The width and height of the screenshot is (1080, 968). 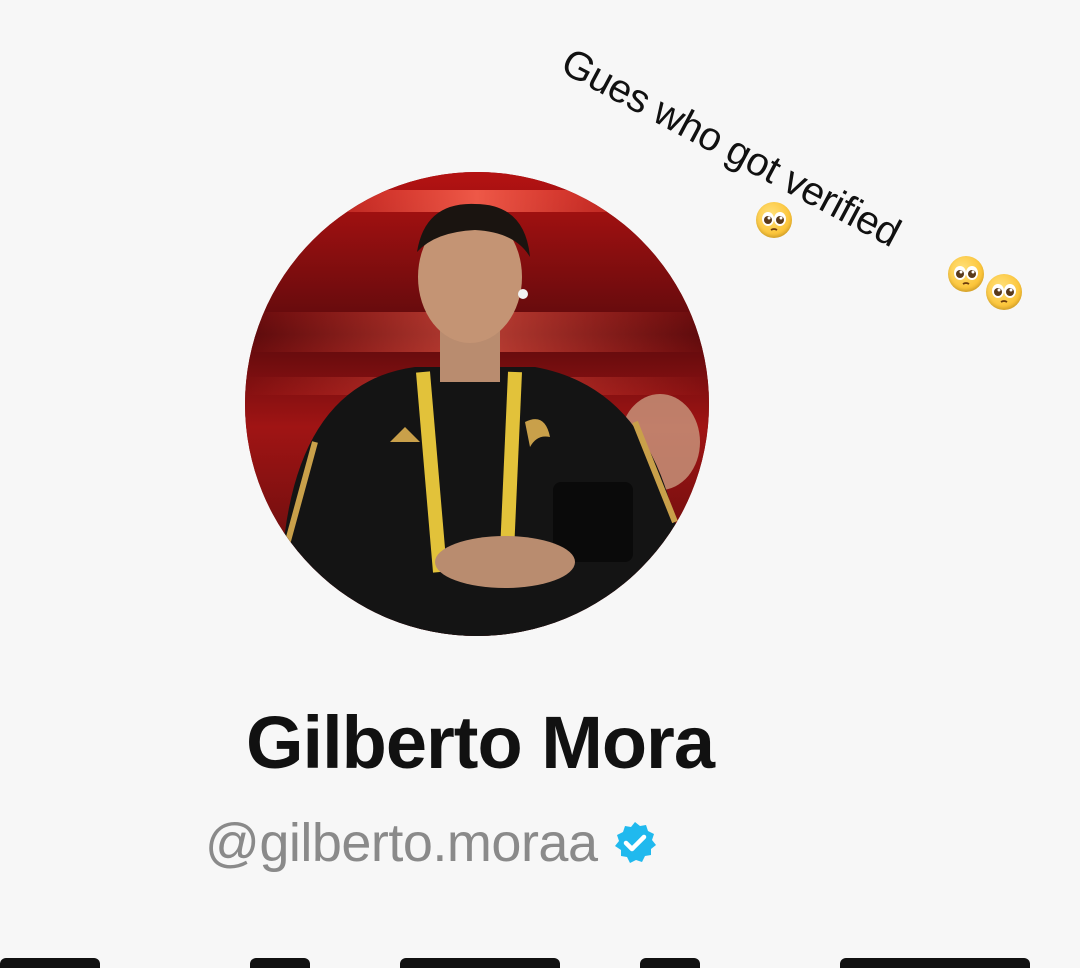 What do you see at coordinates (401, 843) in the screenshot?
I see `profile-handle: @gilberto.moraa` at bounding box center [401, 843].